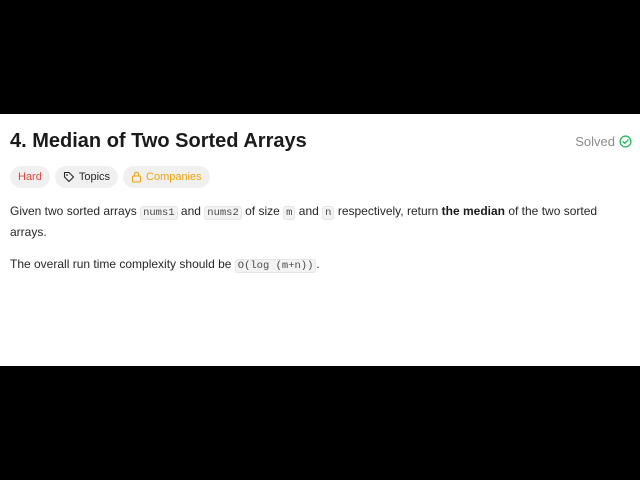 The width and height of the screenshot is (640, 480). Describe the element at coordinates (262, 211) in the screenshot. I see `text-segment: of size` at that location.